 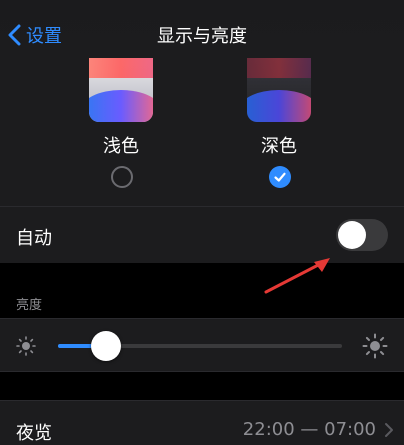 I want to click on dark-mode-radio, so click(x=280, y=177).